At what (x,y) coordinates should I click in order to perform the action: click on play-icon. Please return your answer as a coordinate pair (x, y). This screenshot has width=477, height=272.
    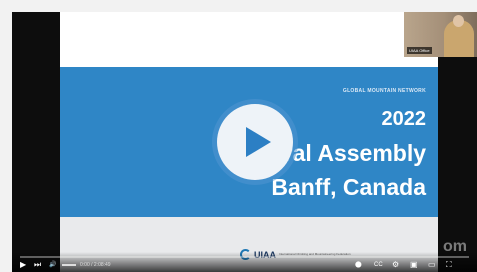
    Looking at the image, I should click on (258, 142).